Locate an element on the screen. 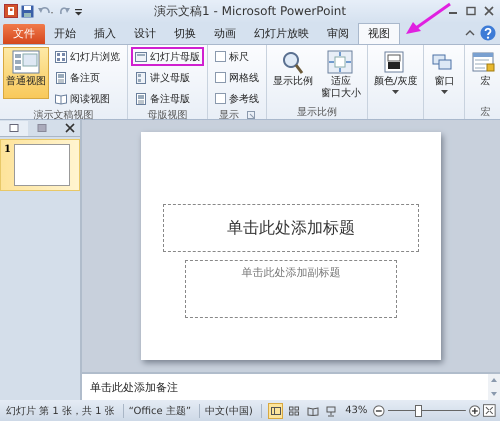  ribbon-tab: 开始 is located at coordinates (65, 34).